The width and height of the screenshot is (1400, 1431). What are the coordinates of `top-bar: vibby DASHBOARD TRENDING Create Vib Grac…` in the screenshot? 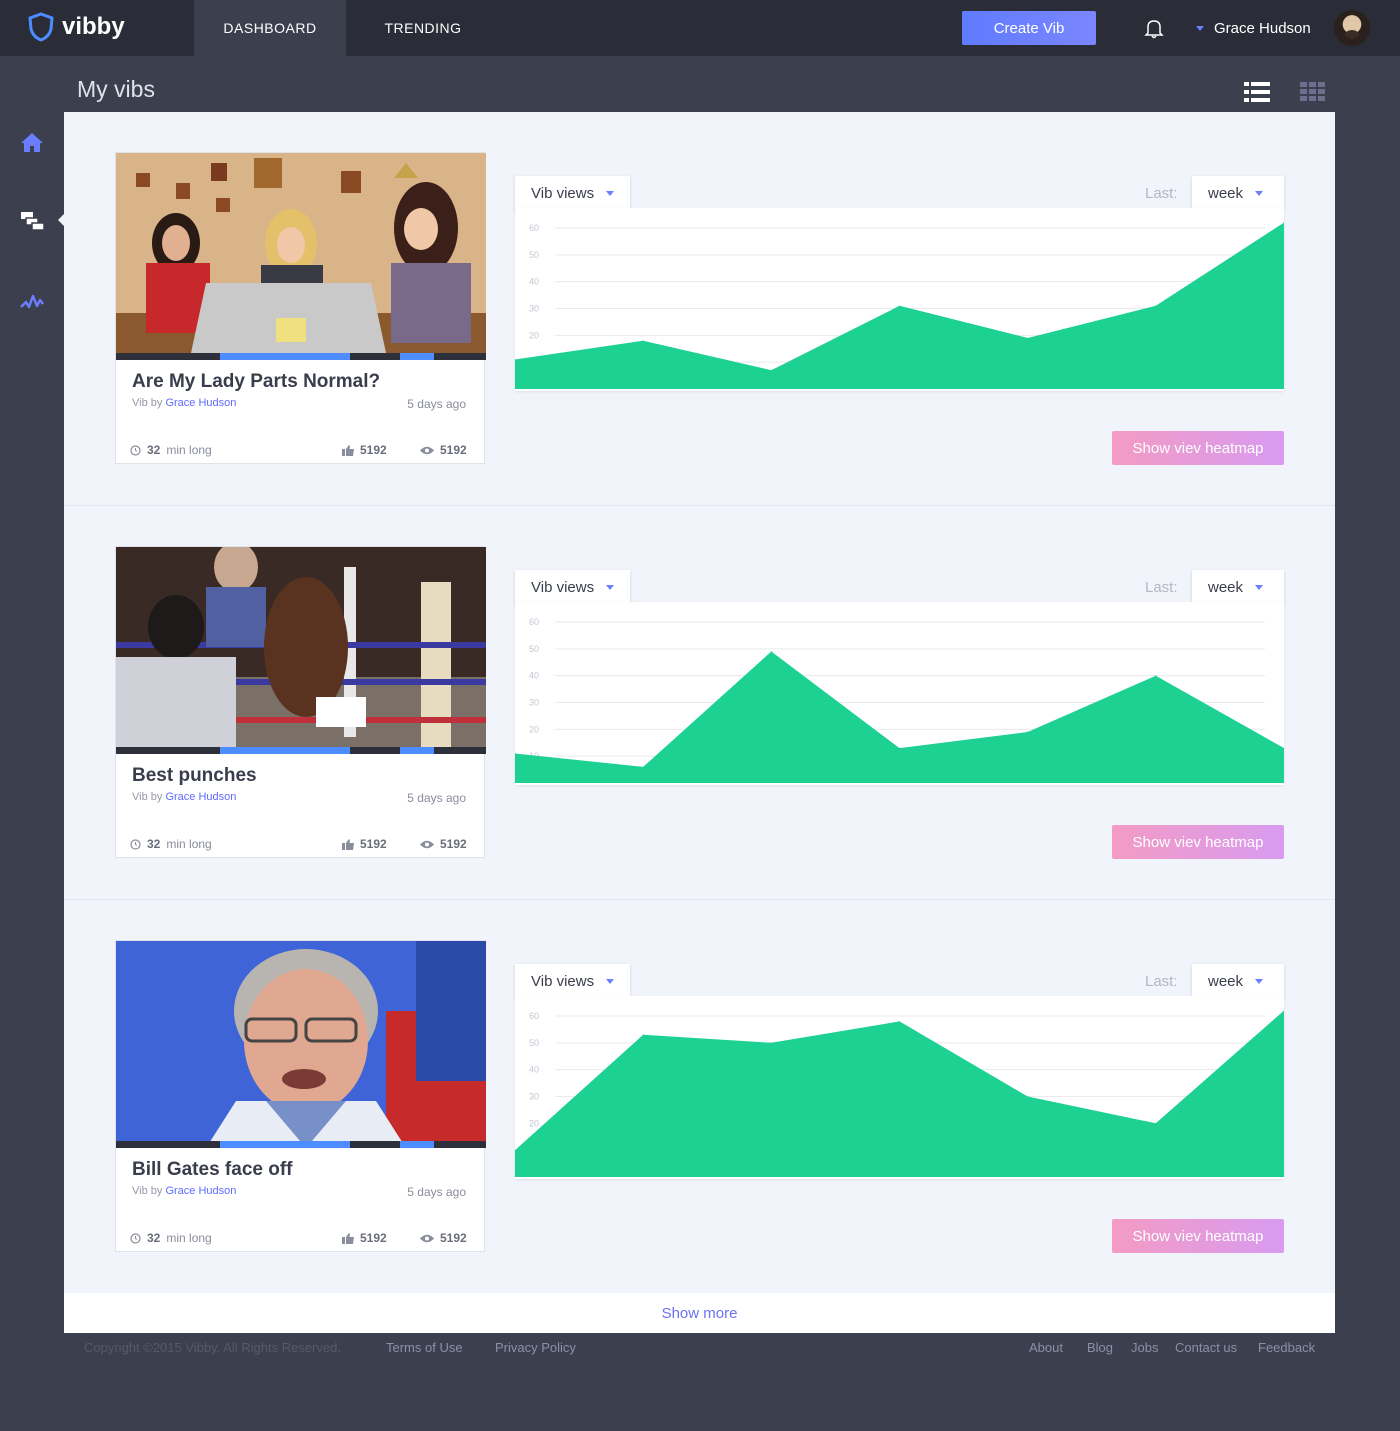 It's located at (700, 28).